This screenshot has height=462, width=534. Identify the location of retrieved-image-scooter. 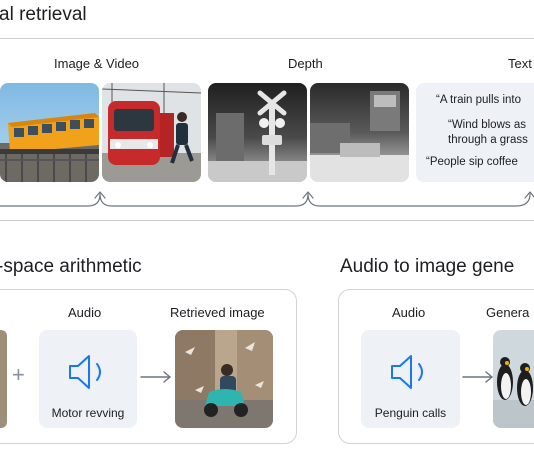
(224, 379).